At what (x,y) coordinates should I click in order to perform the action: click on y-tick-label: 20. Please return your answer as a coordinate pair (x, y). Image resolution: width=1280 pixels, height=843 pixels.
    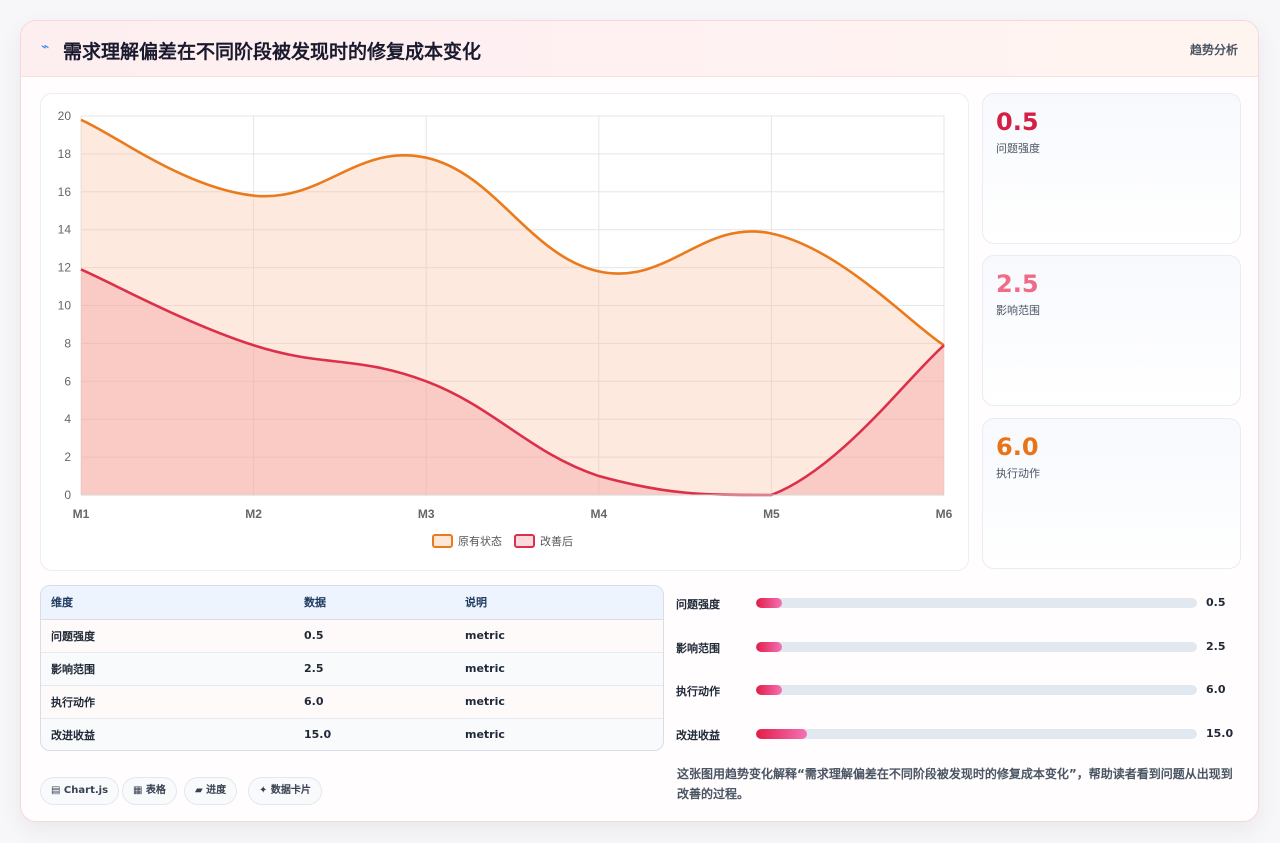
    Looking at the image, I should click on (65, 116).